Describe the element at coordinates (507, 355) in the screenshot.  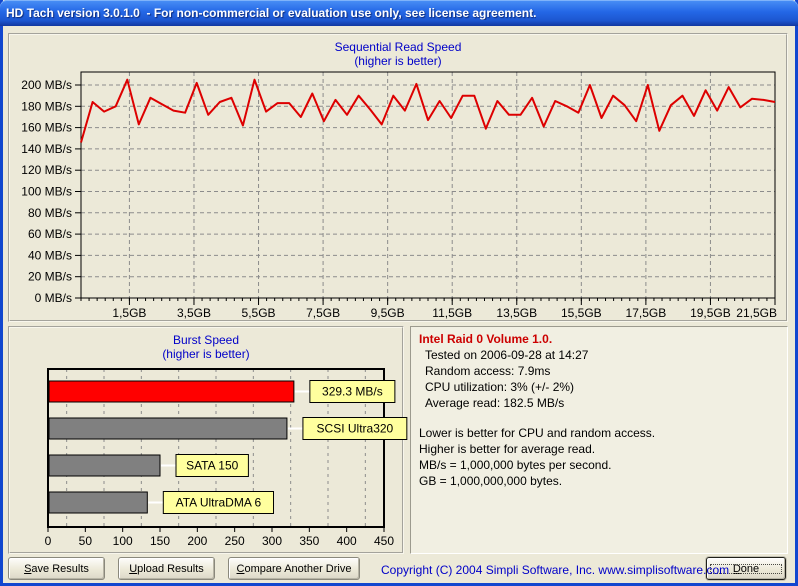
I see `tested-on-line: Tested on 2006-09-28 at 14:27` at that location.